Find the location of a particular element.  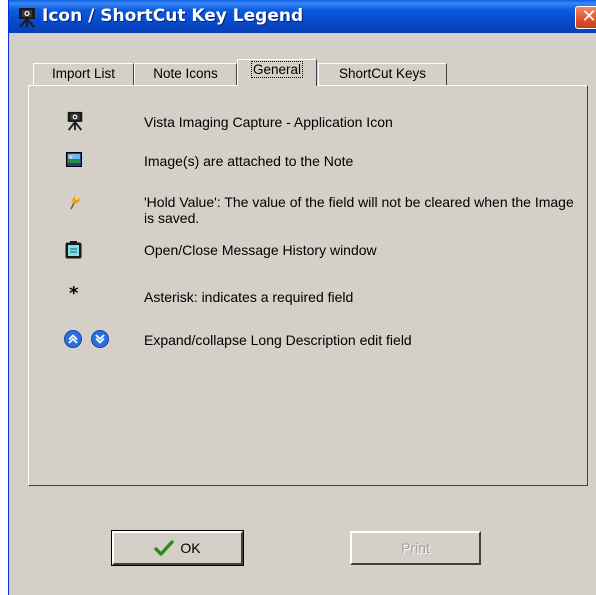

tab-label: Note Icons is located at coordinates (185, 73).